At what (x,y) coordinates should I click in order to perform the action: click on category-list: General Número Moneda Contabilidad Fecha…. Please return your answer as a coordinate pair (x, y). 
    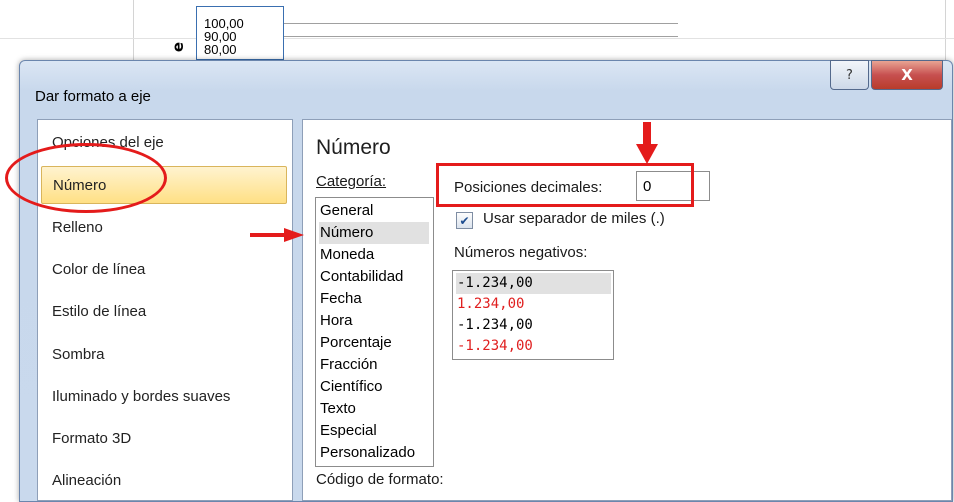
    Looking at the image, I should click on (374, 332).